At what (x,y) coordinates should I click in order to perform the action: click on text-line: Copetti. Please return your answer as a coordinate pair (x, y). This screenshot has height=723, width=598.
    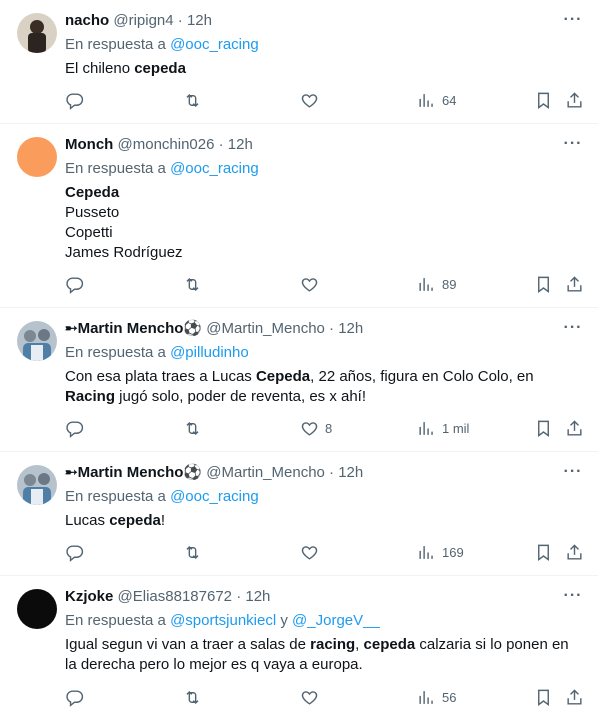
    Looking at the image, I should click on (89, 232).